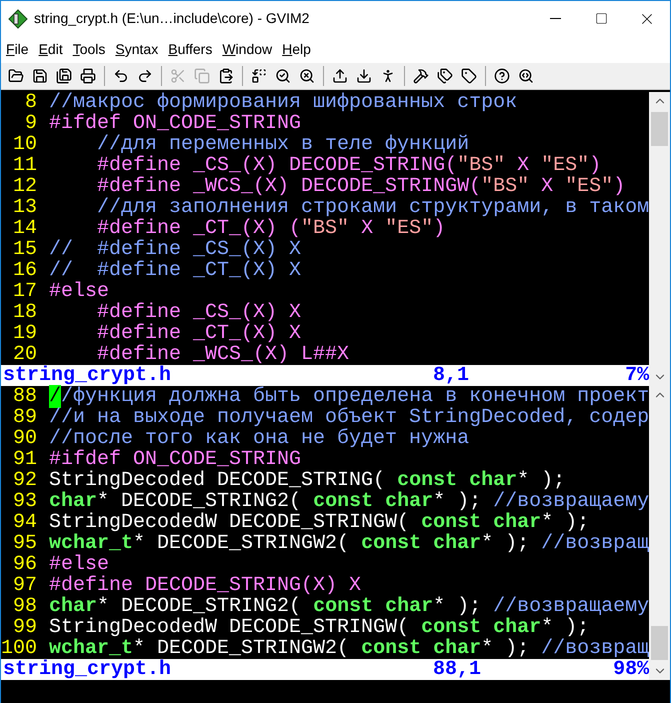  Describe the element at coordinates (175, 270) in the screenshot. I see `code-line: // #define _CT_(X) X` at that location.